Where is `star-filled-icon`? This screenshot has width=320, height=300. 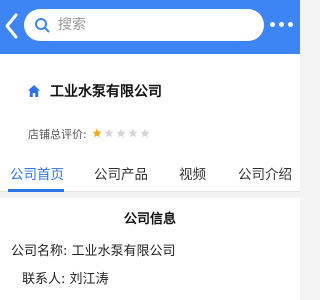
star-filled-icon is located at coordinates (97, 133).